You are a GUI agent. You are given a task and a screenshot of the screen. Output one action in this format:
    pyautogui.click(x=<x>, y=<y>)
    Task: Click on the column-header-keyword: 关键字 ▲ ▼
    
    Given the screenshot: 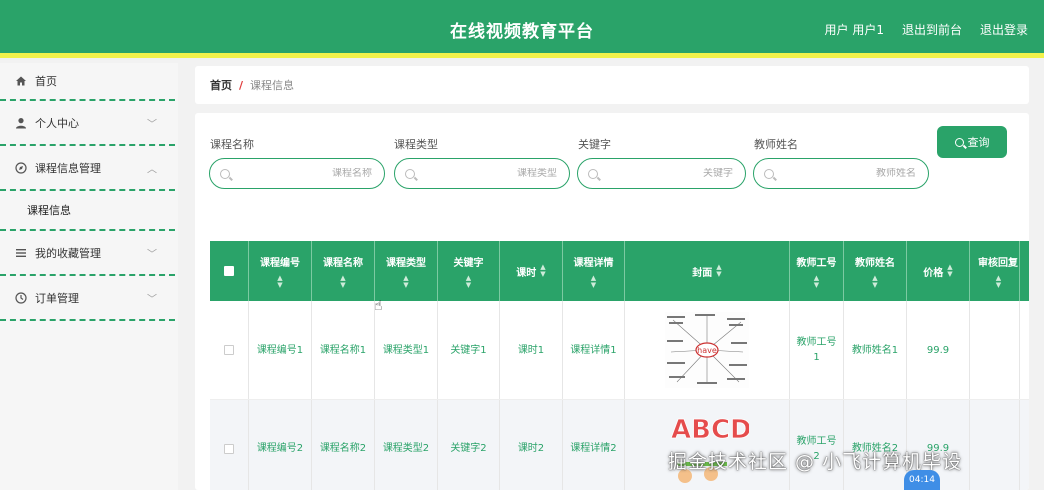 What is the action you would take?
    pyautogui.click(x=469, y=271)
    